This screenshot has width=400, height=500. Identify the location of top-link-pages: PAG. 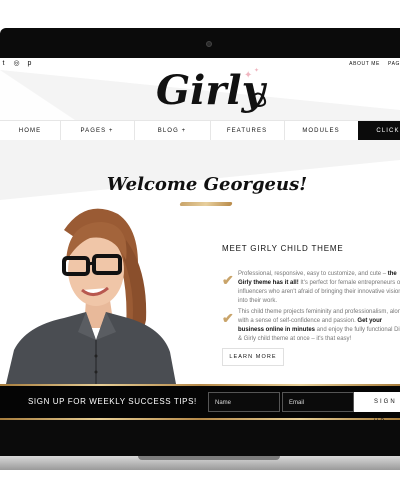
(394, 64).